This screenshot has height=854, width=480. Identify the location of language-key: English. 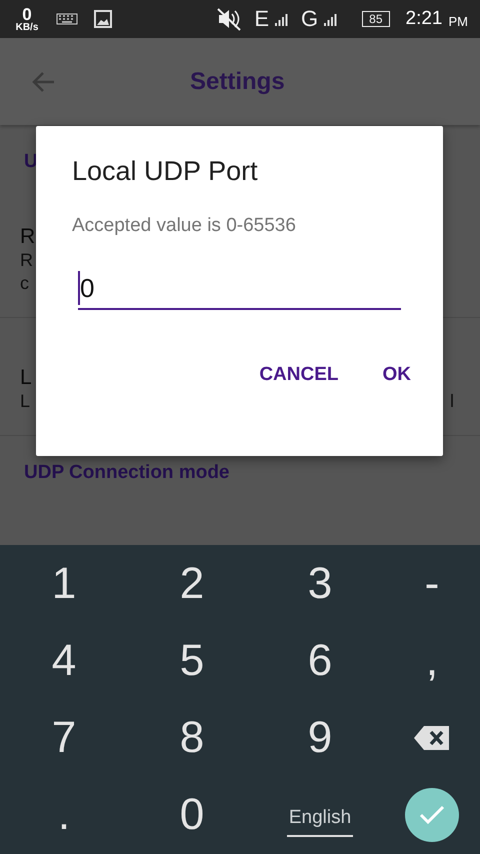
(320, 820).